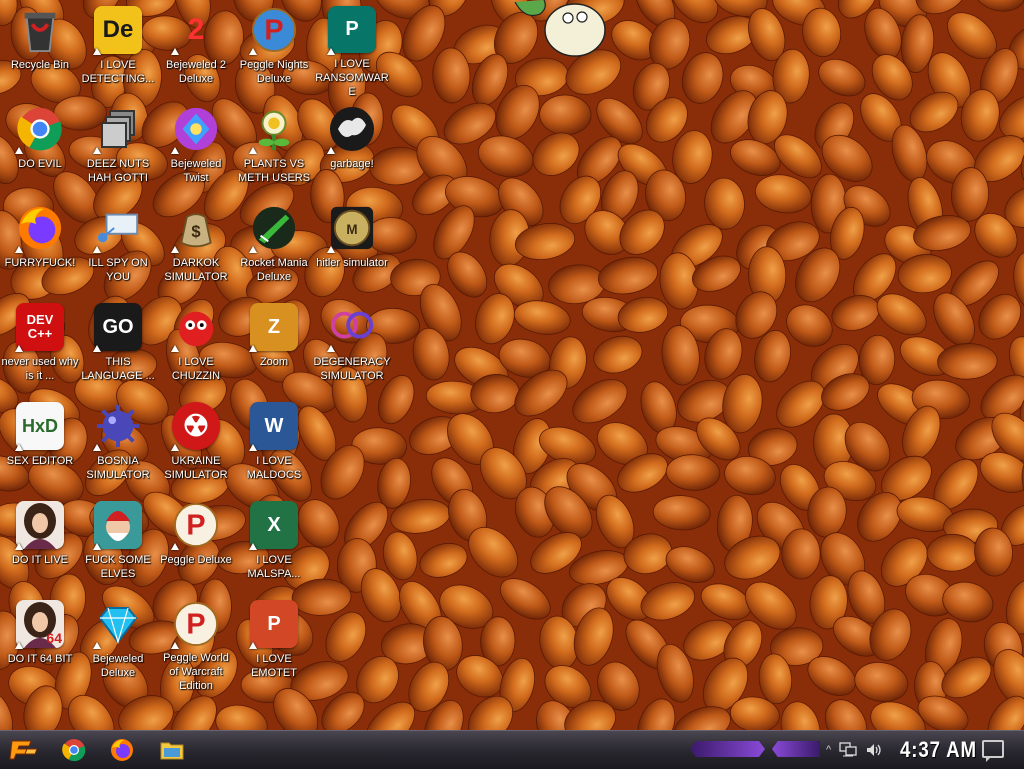 The height and width of the screenshot is (769, 1024). What do you see at coordinates (40, 461) in the screenshot?
I see `desktop-icon-label: SEX EDITOR` at bounding box center [40, 461].